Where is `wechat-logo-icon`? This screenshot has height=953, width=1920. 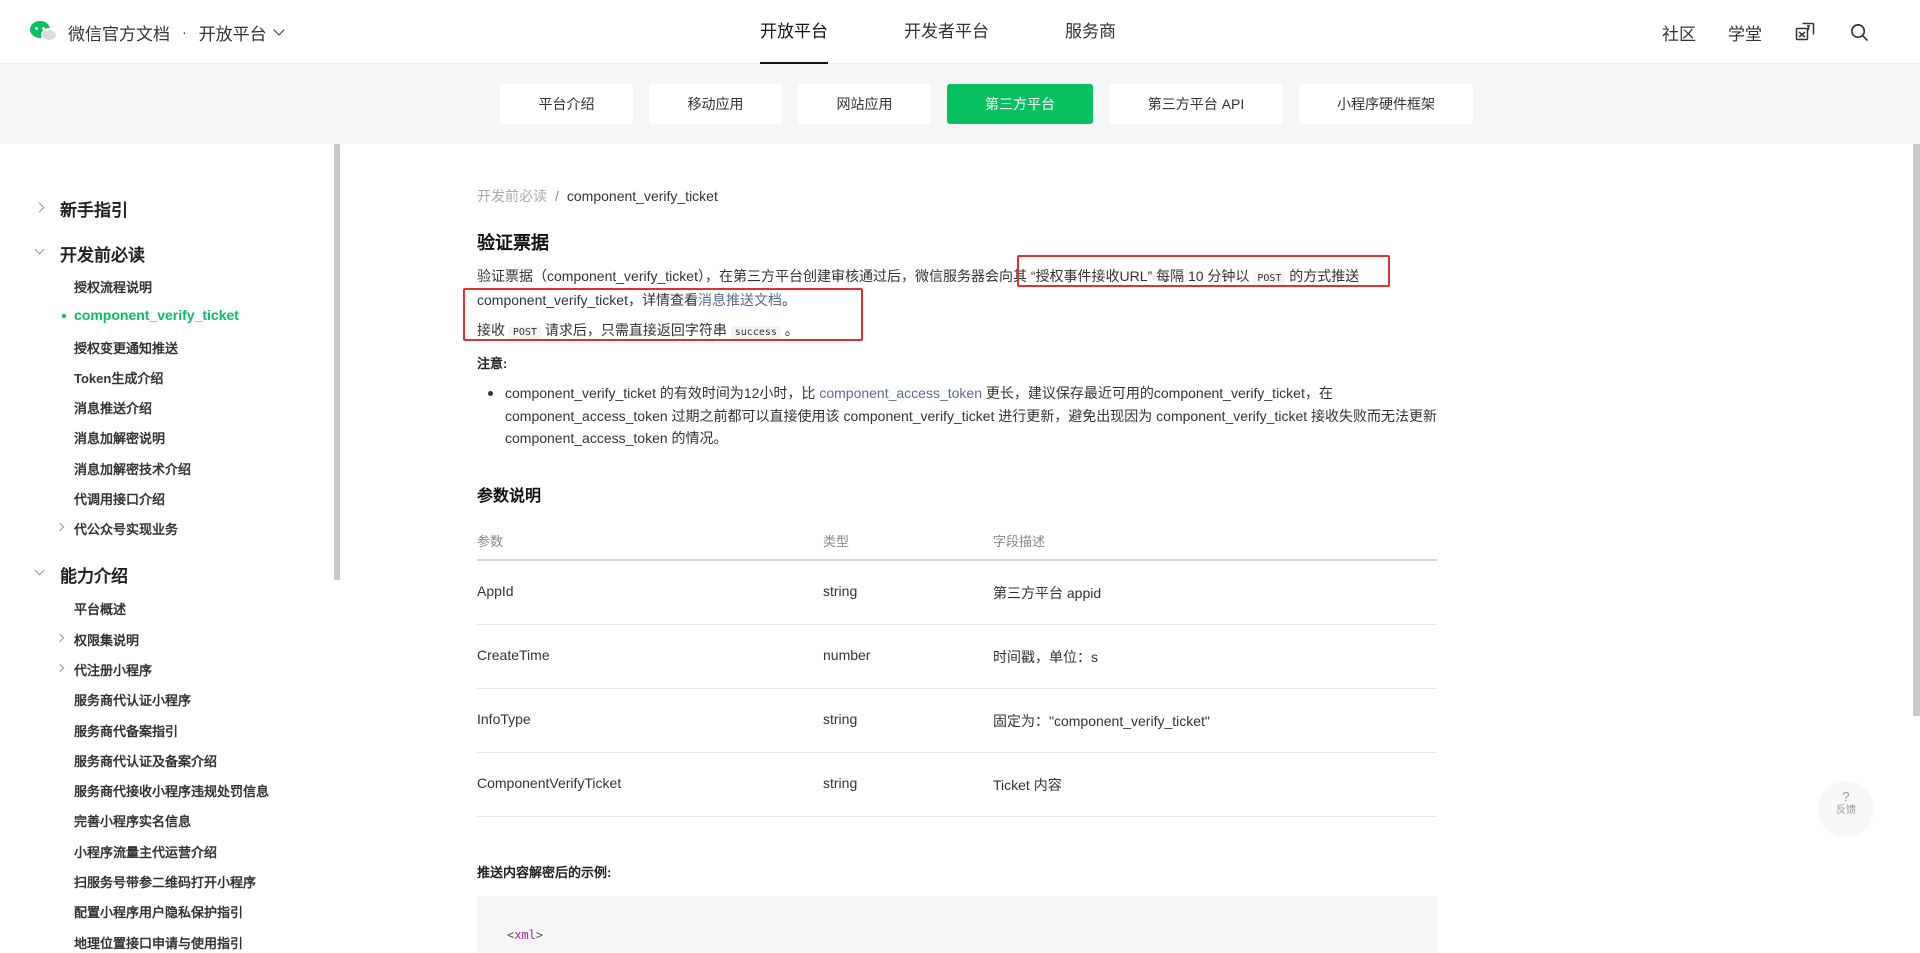
wechat-logo-icon is located at coordinates (45, 32).